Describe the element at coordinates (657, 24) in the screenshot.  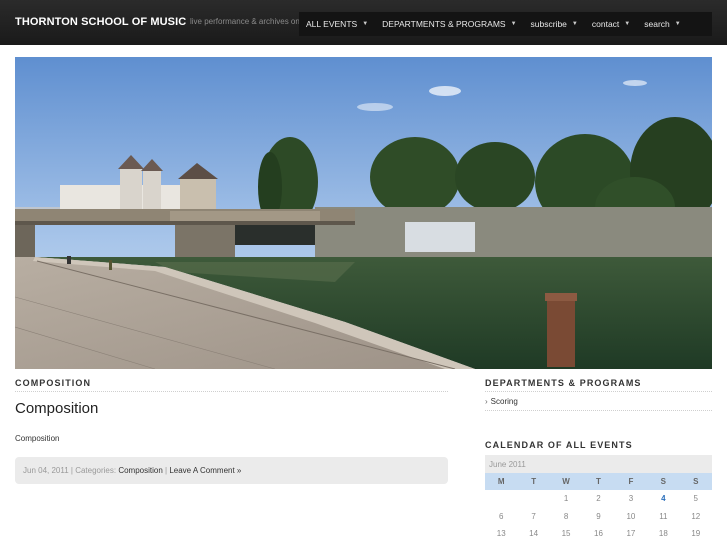
I see `nav-label: search` at that location.